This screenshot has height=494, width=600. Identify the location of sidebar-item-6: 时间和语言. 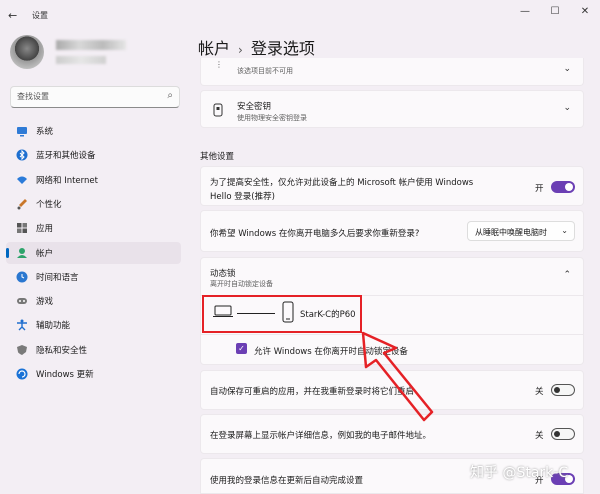
(93, 277).